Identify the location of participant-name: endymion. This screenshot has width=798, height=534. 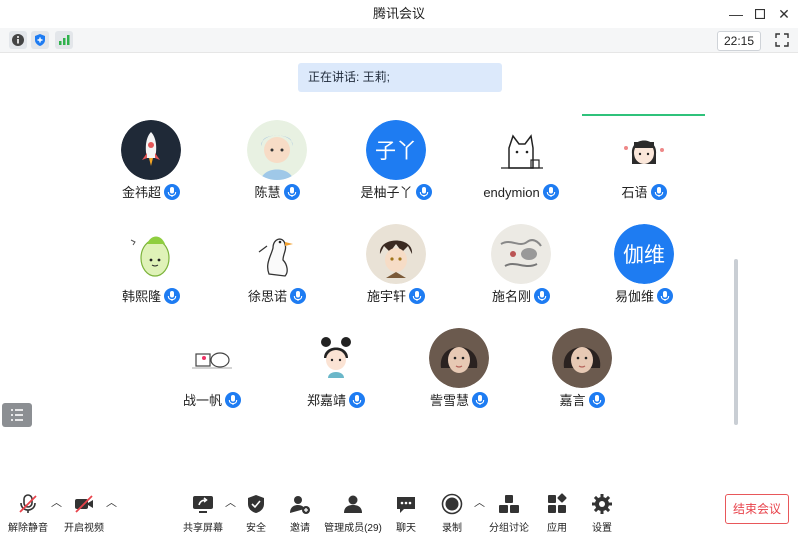
(511, 192).